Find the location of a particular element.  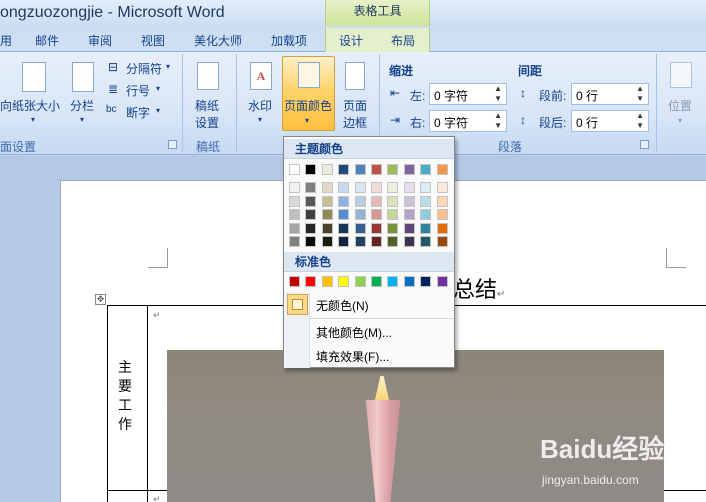

hyphenation-dropdown-icon: ▾ is located at coordinates (158, 110).